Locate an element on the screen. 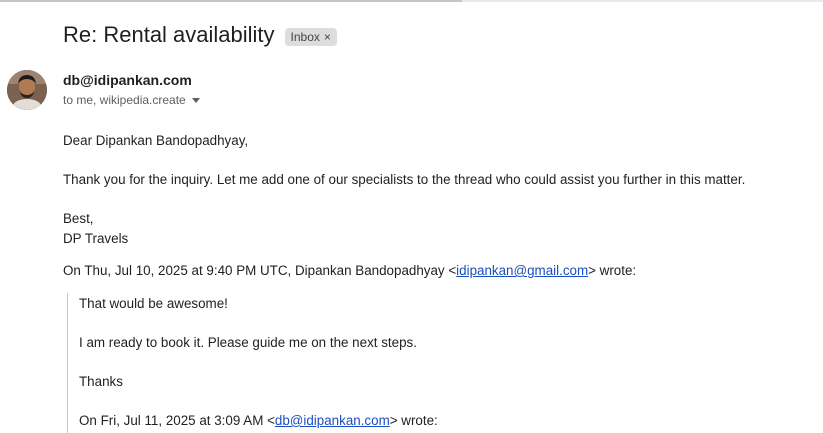 The height and width of the screenshot is (433, 823). email-signature: DP Travels is located at coordinates (96, 238).